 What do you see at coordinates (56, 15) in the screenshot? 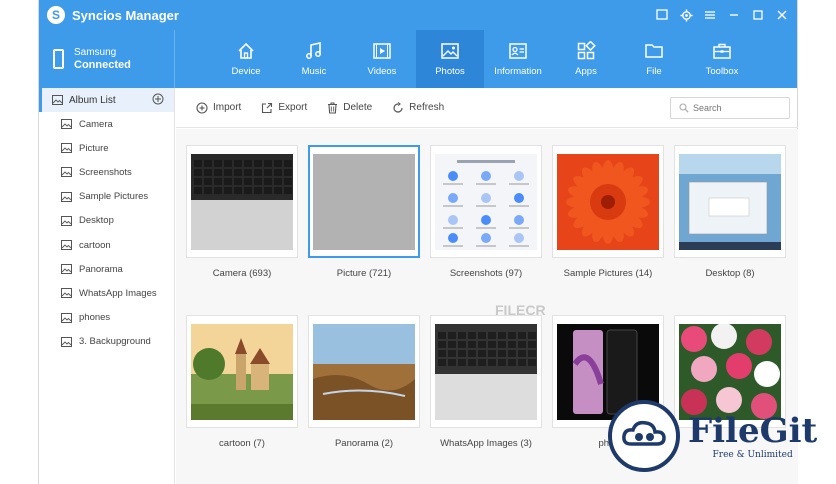
I see `syncios-logo-icon: S` at bounding box center [56, 15].